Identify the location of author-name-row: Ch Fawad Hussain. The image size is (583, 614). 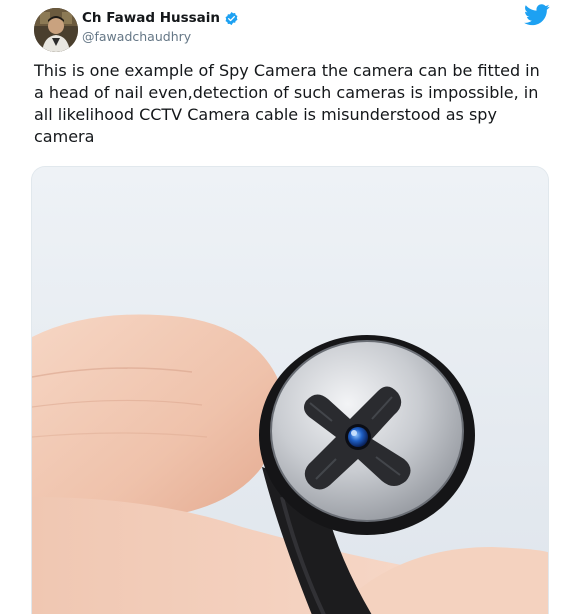
(160, 18).